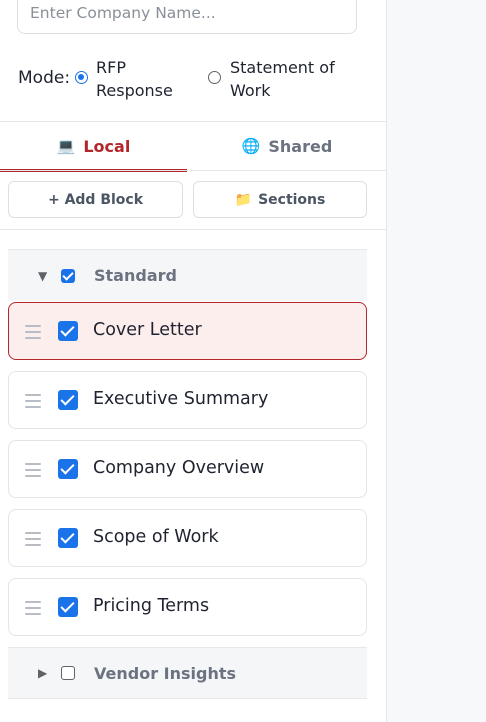  I want to click on mode-radio-statement-of-work, so click(214, 77).